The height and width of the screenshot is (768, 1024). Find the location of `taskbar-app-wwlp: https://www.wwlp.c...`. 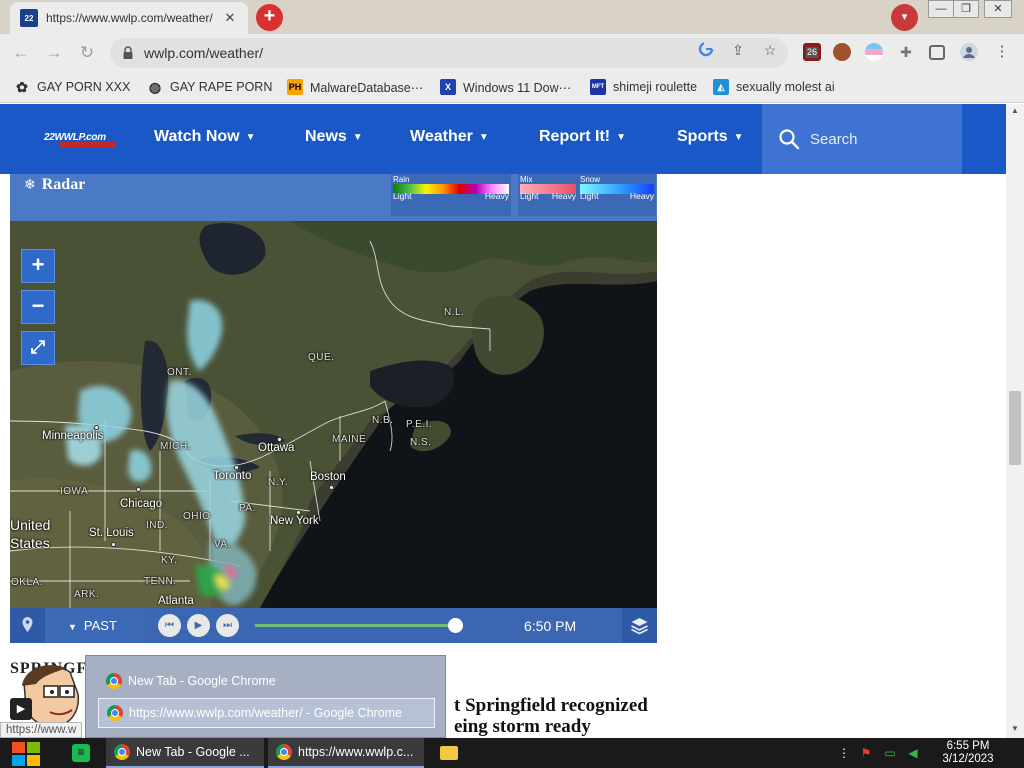

taskbar-app-wwlp: https://www.wwlp.c... is located at coordinates (346, 753).